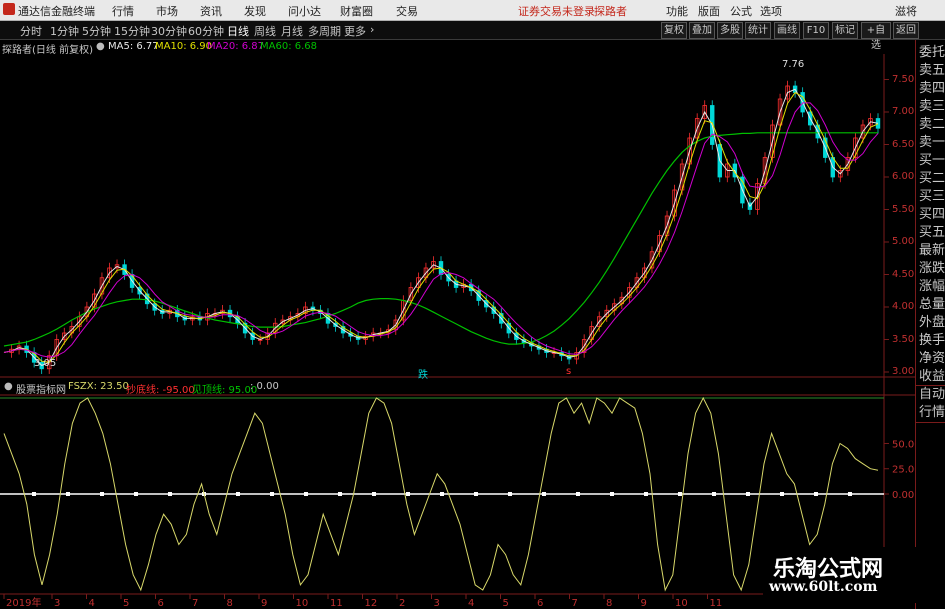 Image resolution: width=945 pixels, height=609 pixels. I want to click on panel-item-buy5: 买五, so click(931, 233).